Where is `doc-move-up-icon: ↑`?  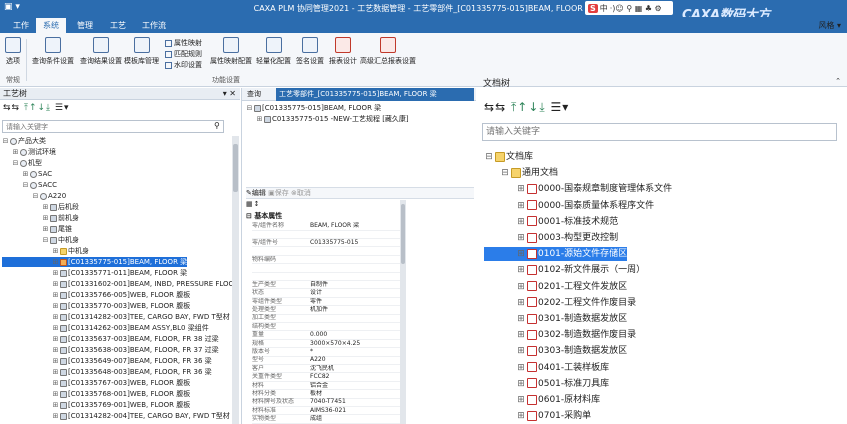 doc-move-up-icon: ↑ is located at coordinates (522, 107).